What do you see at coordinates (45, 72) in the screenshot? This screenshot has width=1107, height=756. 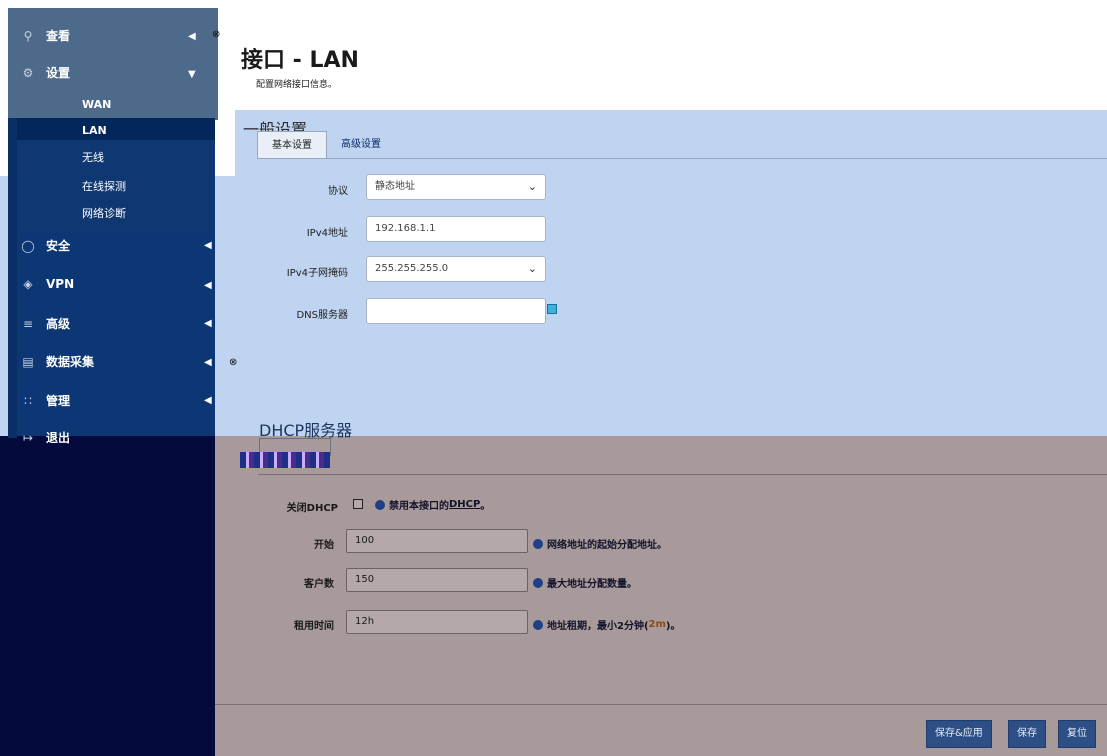 I see `sidebar-item-settings: ⚙ 设置` at bounding box center [45, 72].